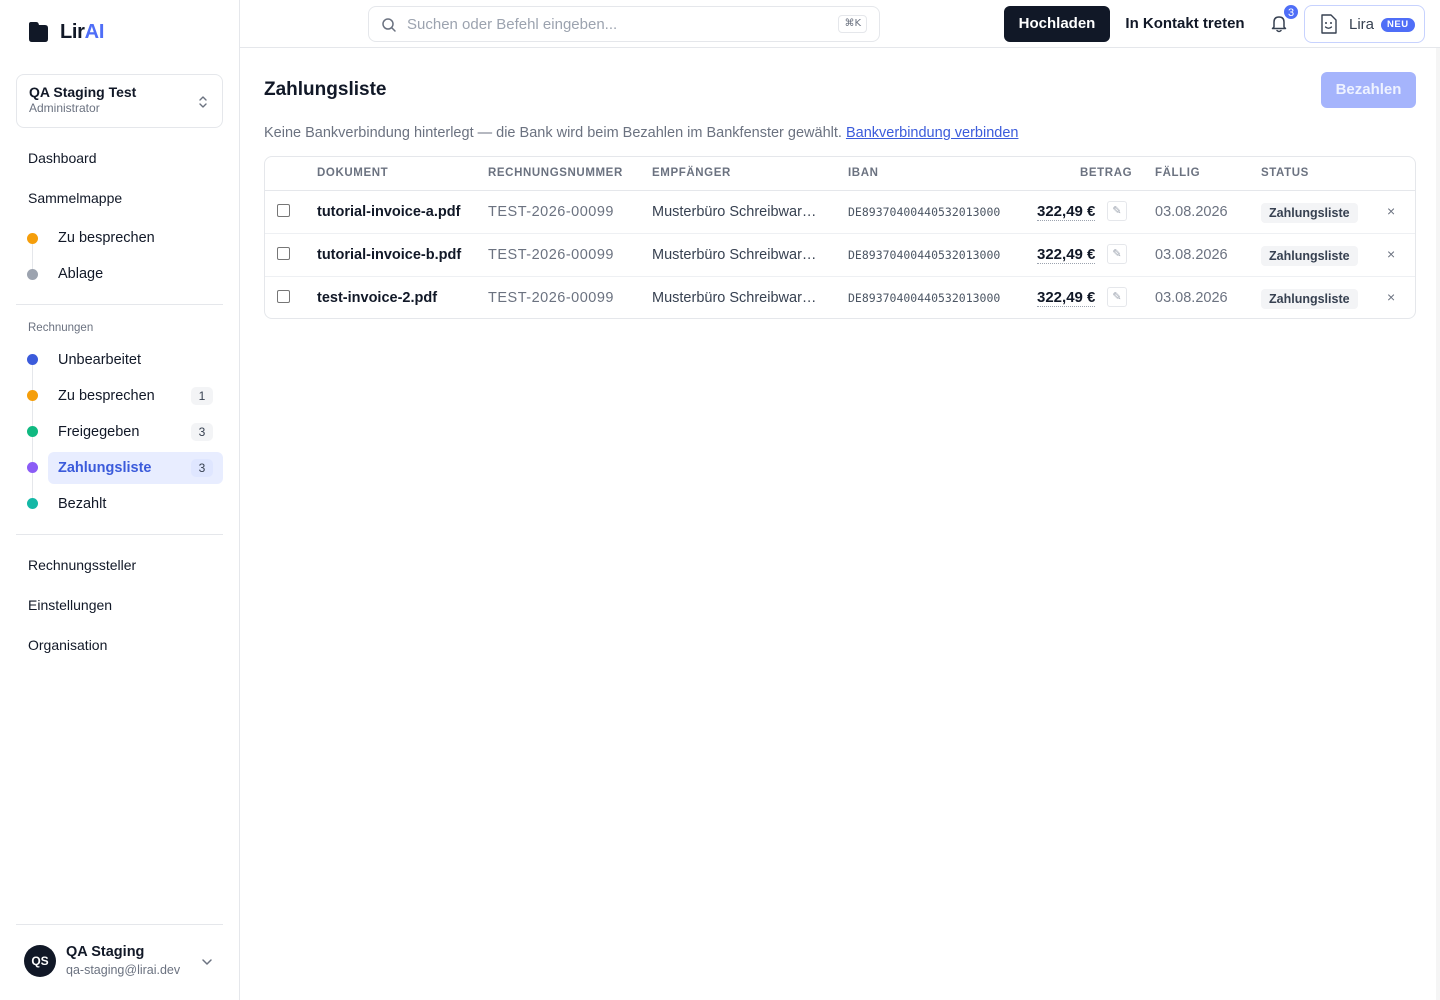 The height and width of the screenshot is (1000, 1440). Describe the element at coordinates (135, 274) in the screenshot. I see `collection-item-archive: Ablage` at that location.